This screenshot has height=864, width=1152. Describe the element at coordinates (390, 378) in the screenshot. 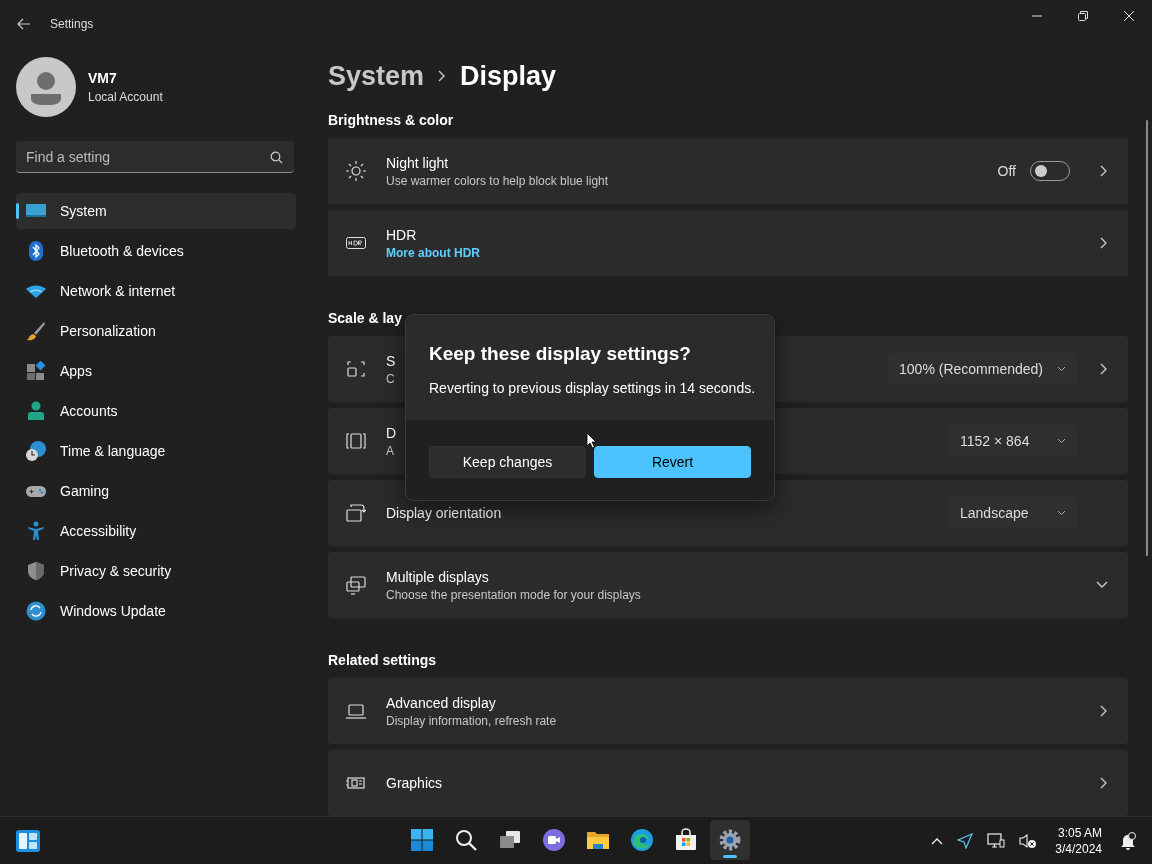

I see `setting-description: C` at that location.